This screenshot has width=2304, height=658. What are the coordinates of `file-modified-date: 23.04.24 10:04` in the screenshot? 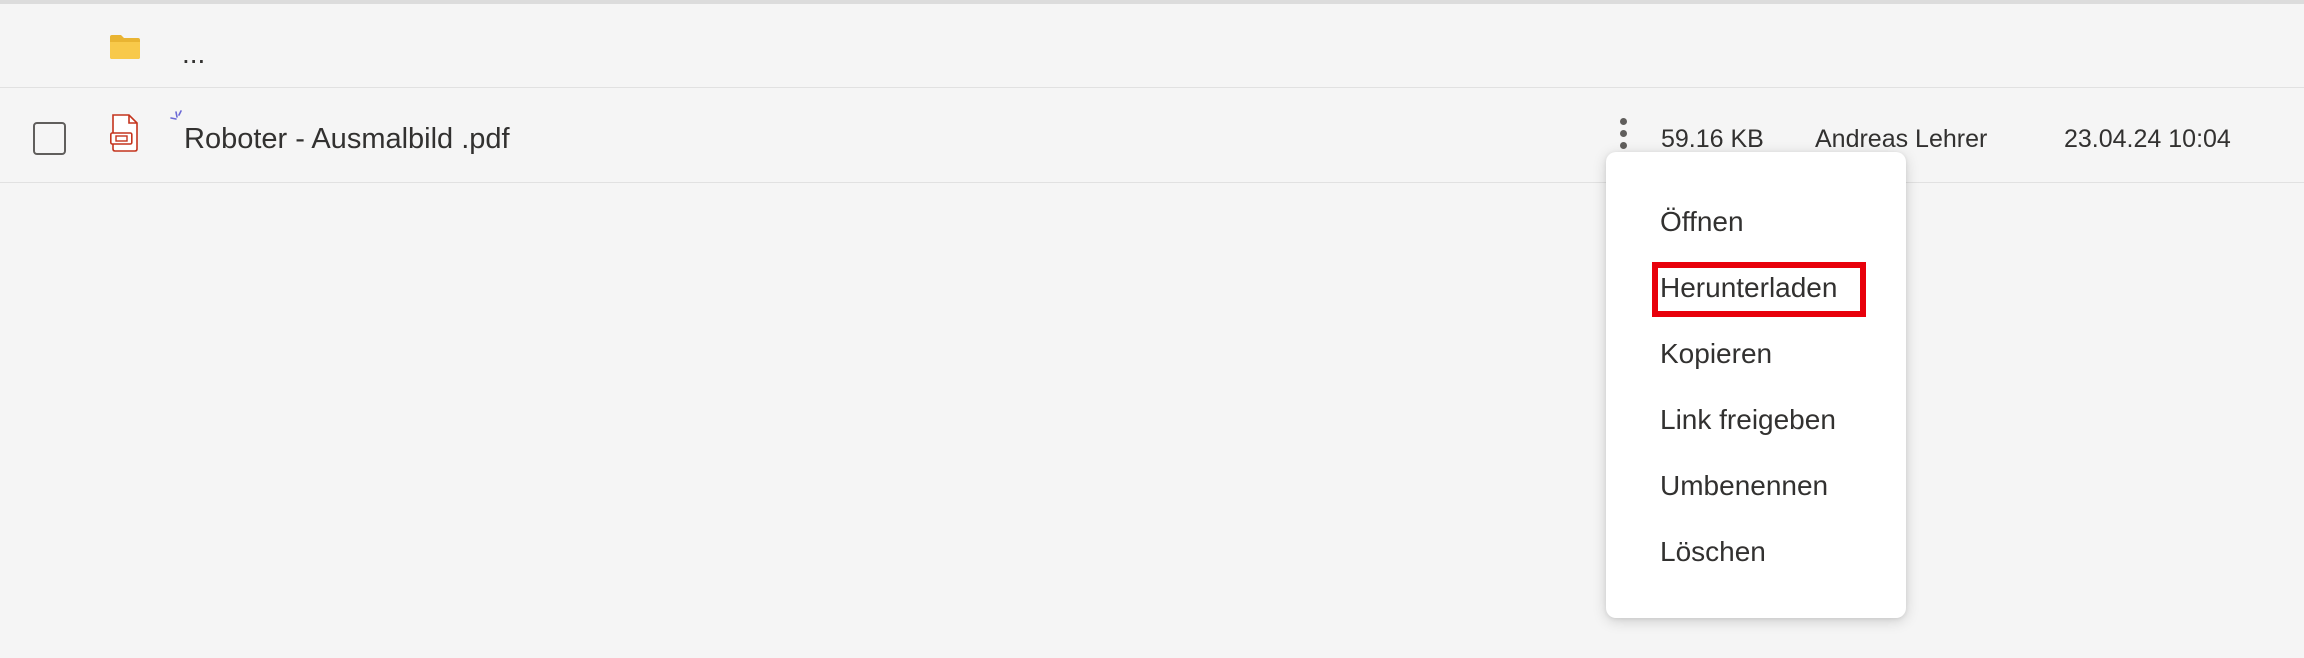 It's located at (2147, 139).